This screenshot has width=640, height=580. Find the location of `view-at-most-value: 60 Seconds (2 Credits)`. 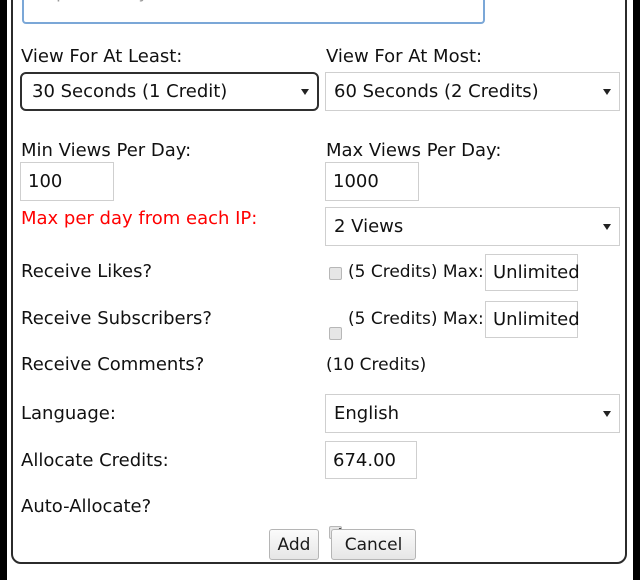

view-at-most-value: 60 Seconds (2 Credits) is located at coordinates (436, 91).